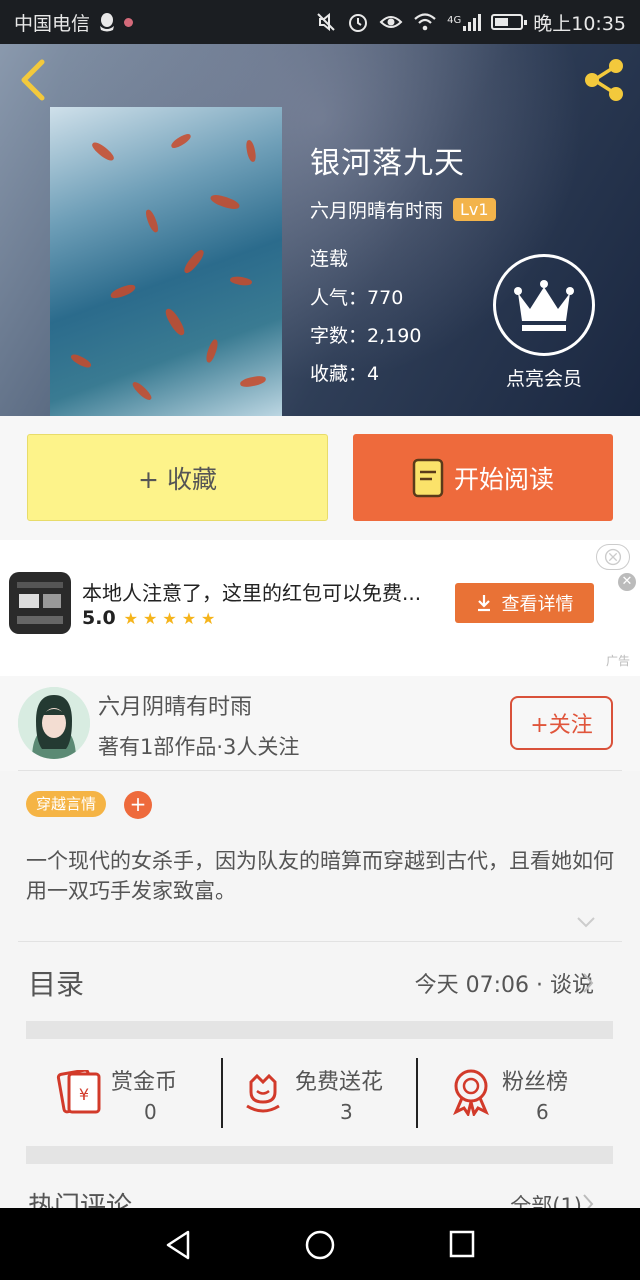 This screenshot has height=1280, width=640. What do you see at coordinates (509, 22) in the screenshot?
I see `battery-icon` at bounding box center [509, 22].